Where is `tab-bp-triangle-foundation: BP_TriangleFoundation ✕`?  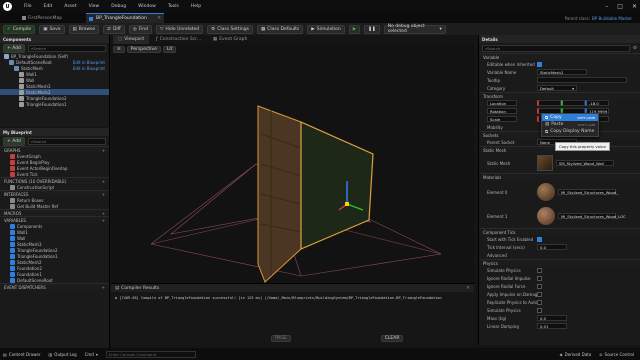 tab-bp-triangle-foundation: BP_TriangleFoundation ✕ is located at coordinates (125, 18).